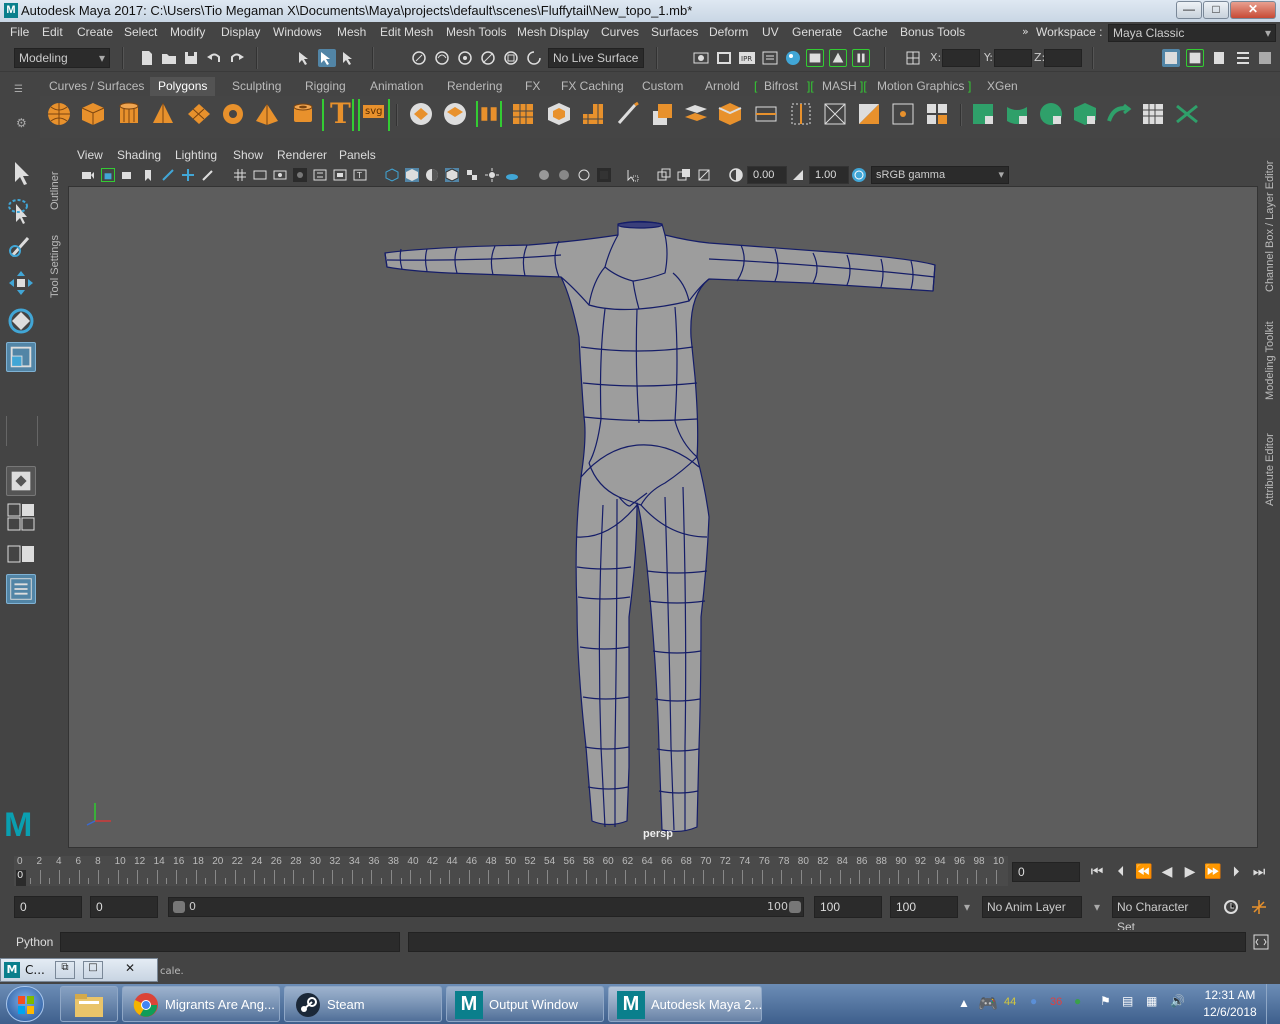 This screenshot has width=1280, height=1024. Describe the element at coordinates (21, 247) in the screenshot. I see `paint-select-tool-icon` at that location.